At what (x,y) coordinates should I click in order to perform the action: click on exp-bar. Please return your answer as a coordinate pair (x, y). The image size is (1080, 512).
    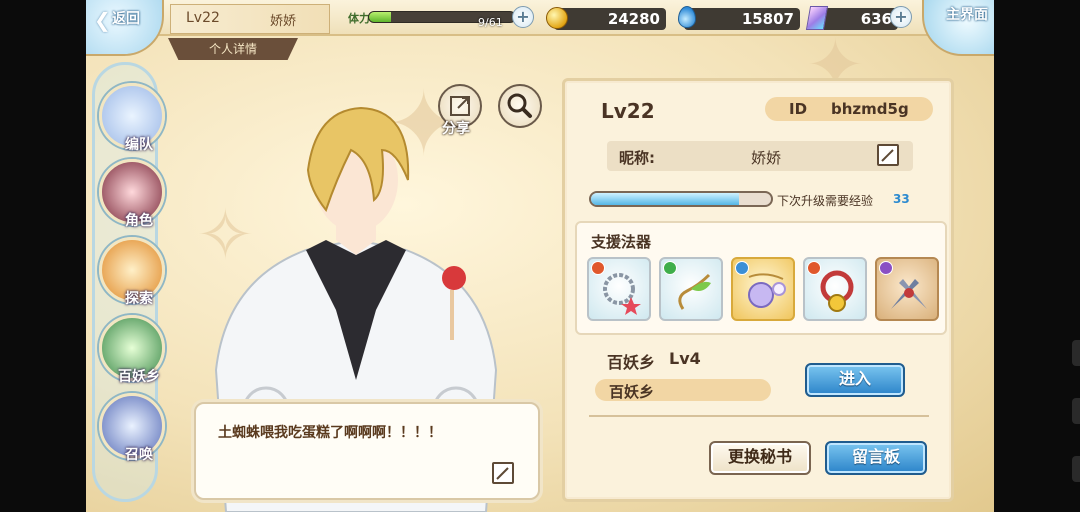
    Looking at the image, I should click on (681, 199).